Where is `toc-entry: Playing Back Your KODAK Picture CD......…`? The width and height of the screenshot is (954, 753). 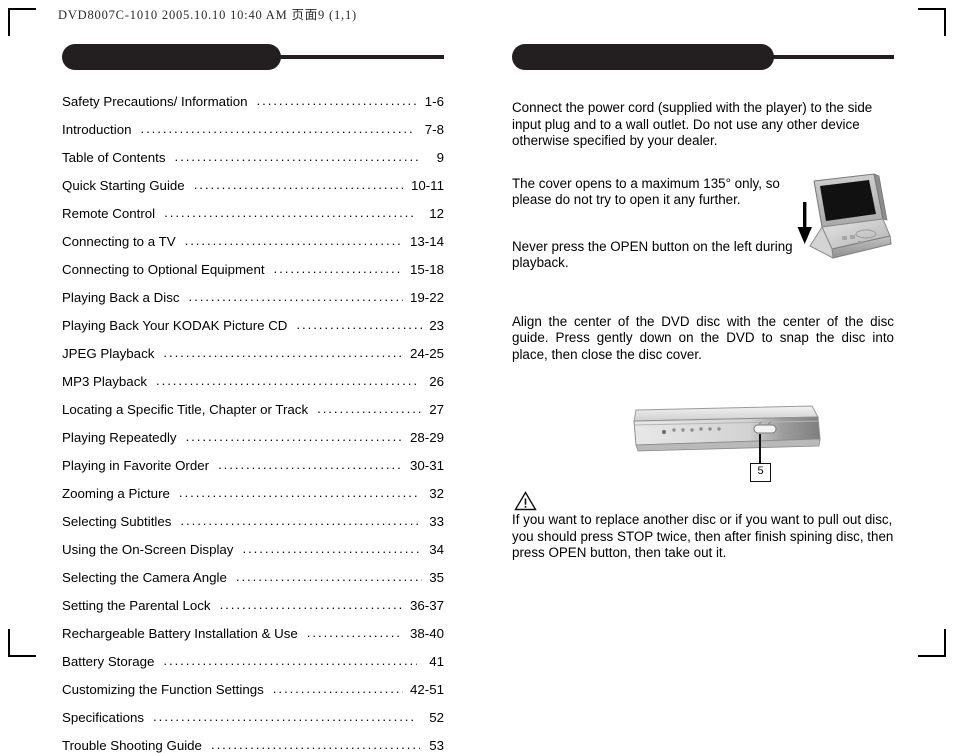 toc-entry: Playing Back Your KODAK Picture CD......… is located at coordinates (253, 318).